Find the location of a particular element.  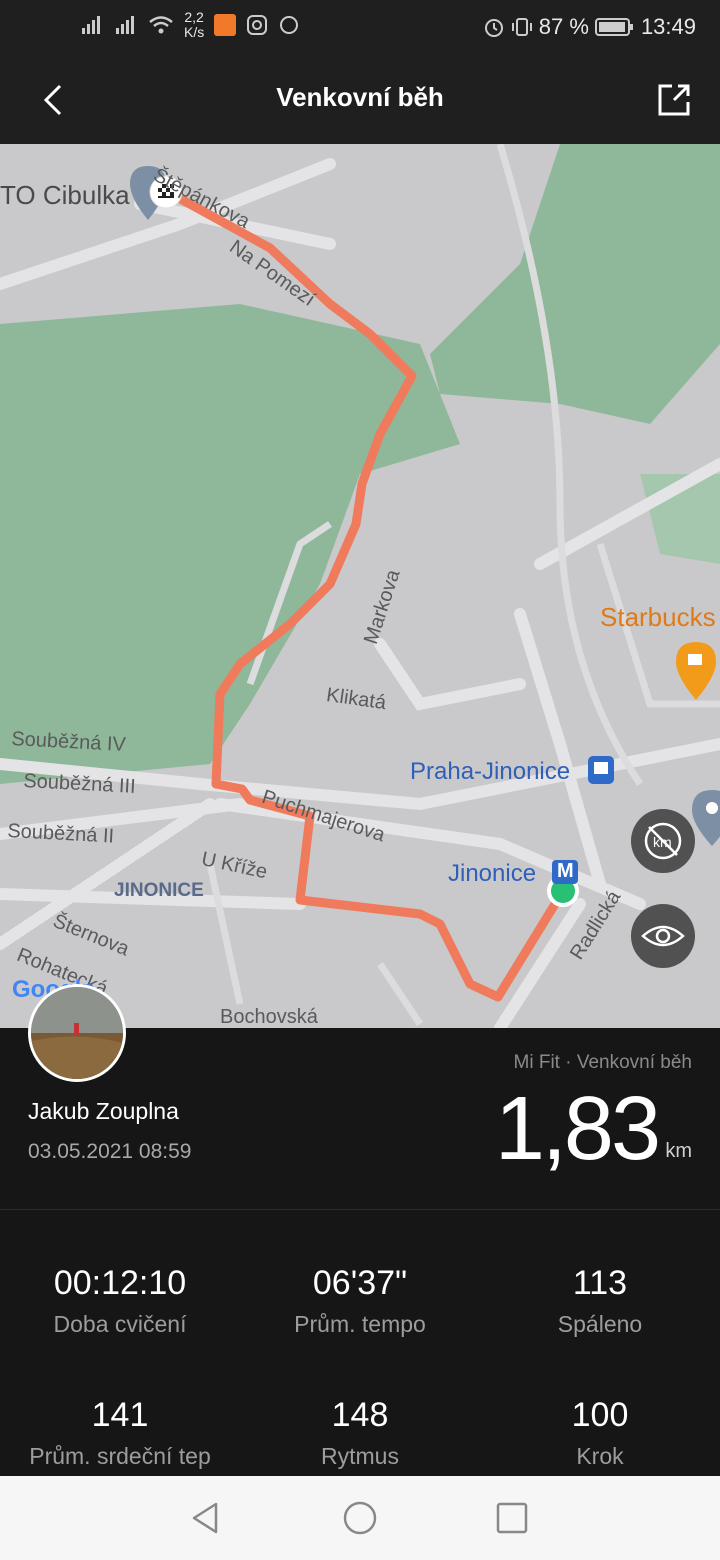

app-notification-icon is located at coordinates (225, 25).